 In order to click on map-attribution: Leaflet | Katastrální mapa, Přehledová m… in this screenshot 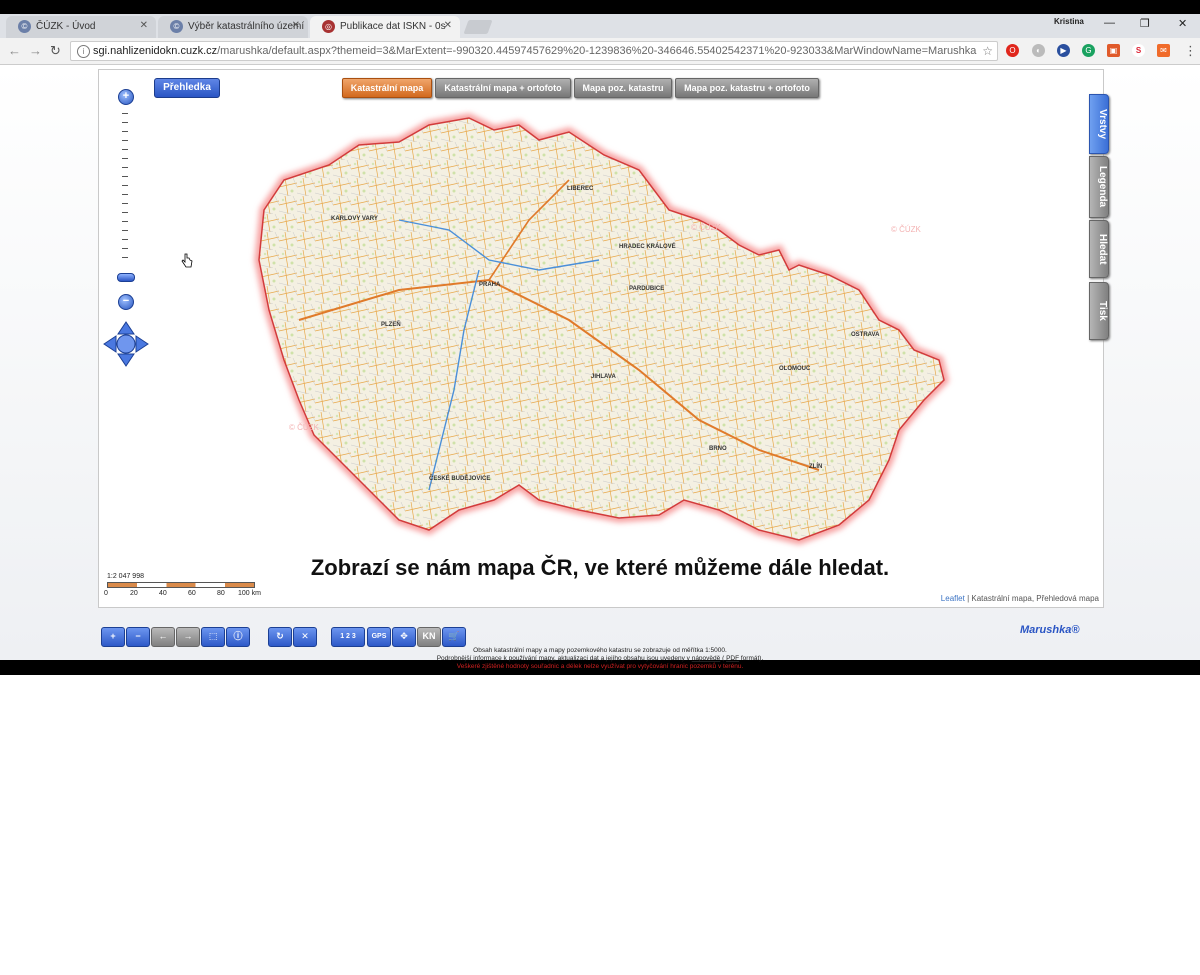, I will do `click(1020, 598)`.